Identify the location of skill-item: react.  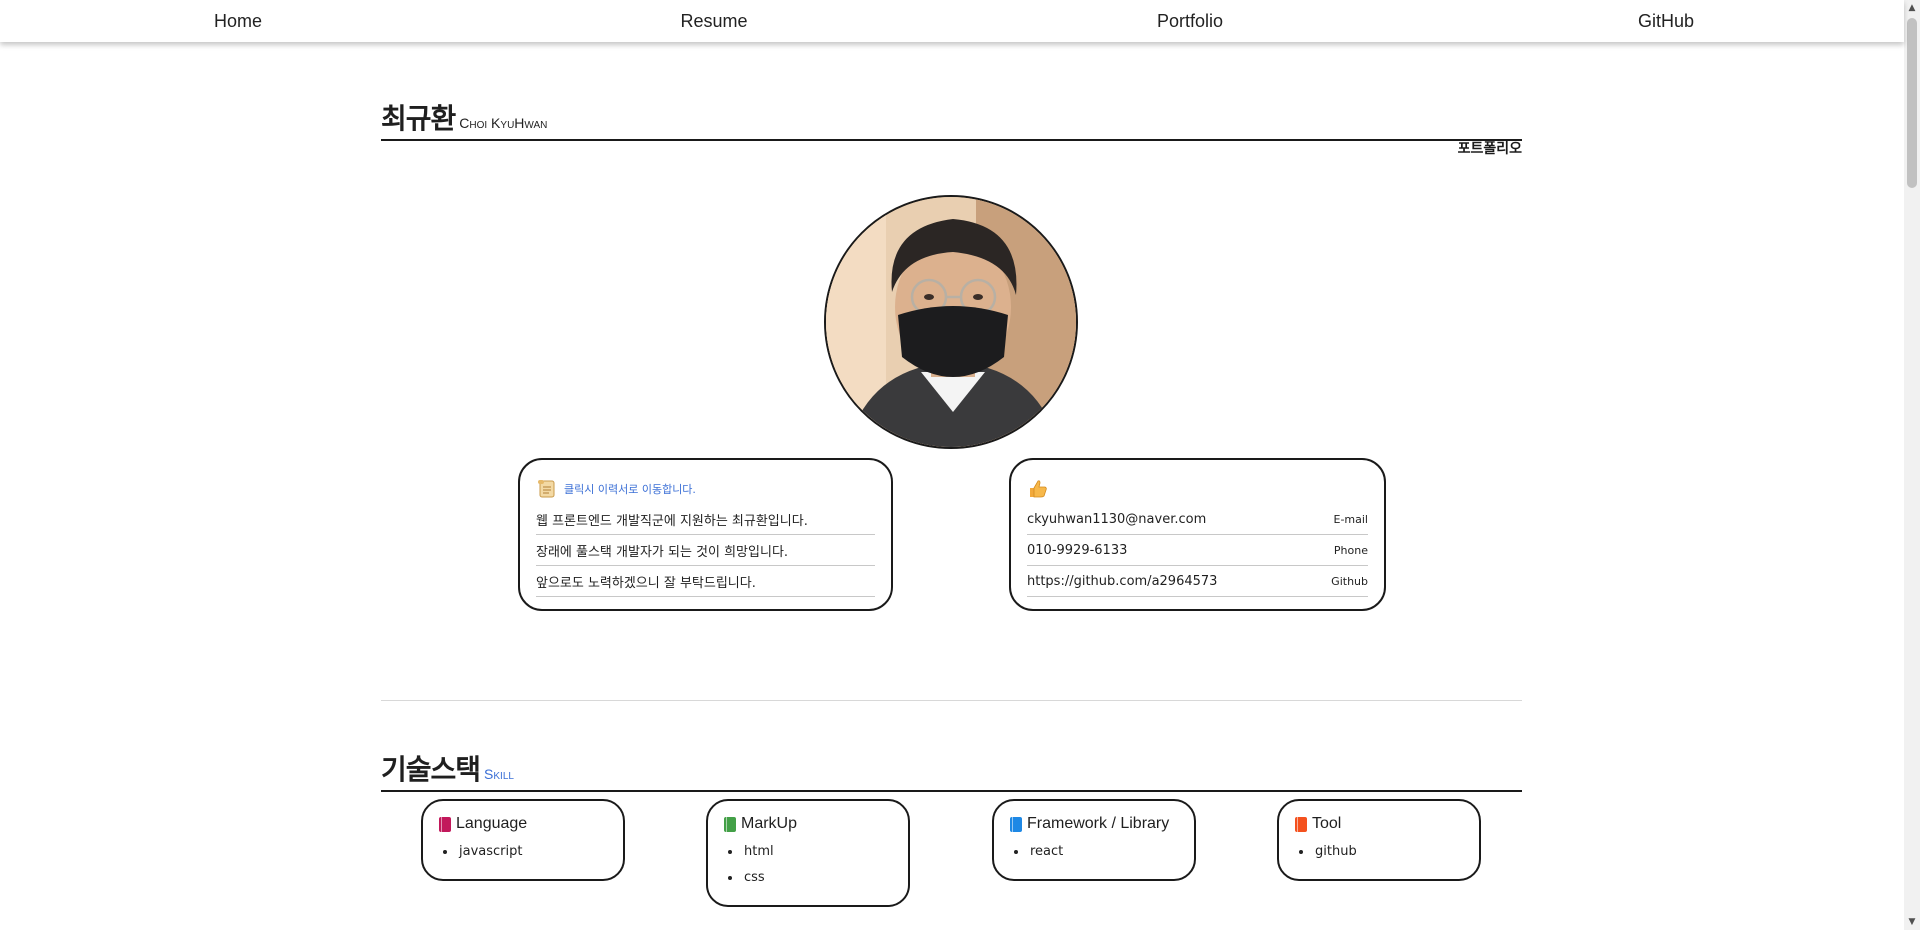
(1094, 856).